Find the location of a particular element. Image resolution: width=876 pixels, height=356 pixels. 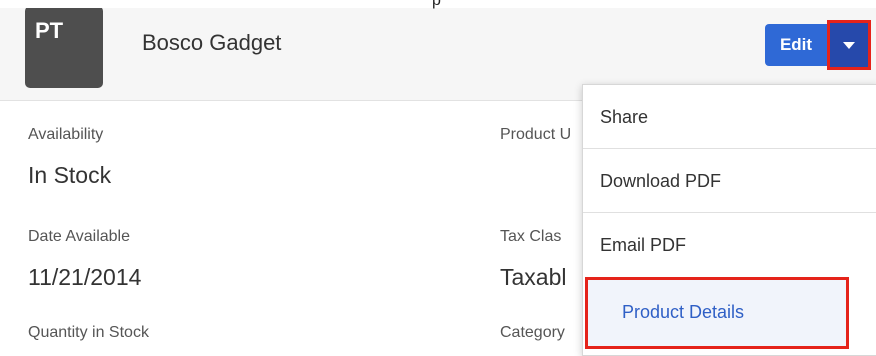

field-value: Taxabl is located at coordinates (533, 277).